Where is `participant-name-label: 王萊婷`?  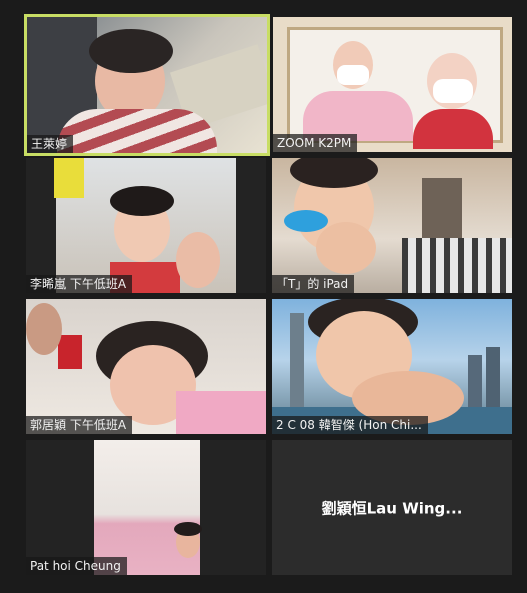
participant-name-label: 王萊婷 is located at coordinates (50, 144).